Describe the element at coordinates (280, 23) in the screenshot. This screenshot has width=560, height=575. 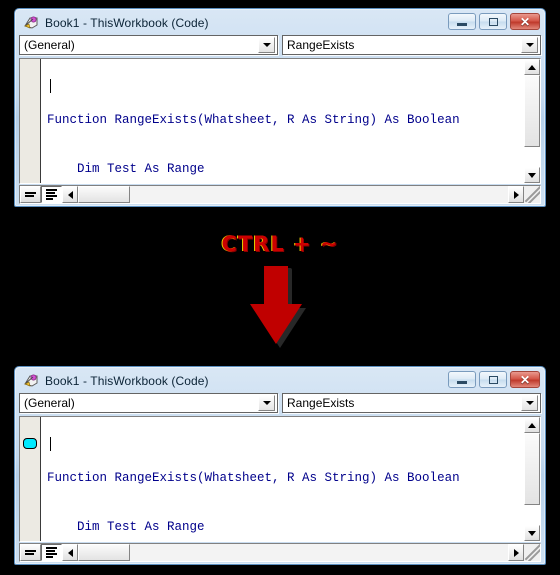
I see `title-bar-top: Book1 - ThisWorkbook (Code) ✕` at that location.